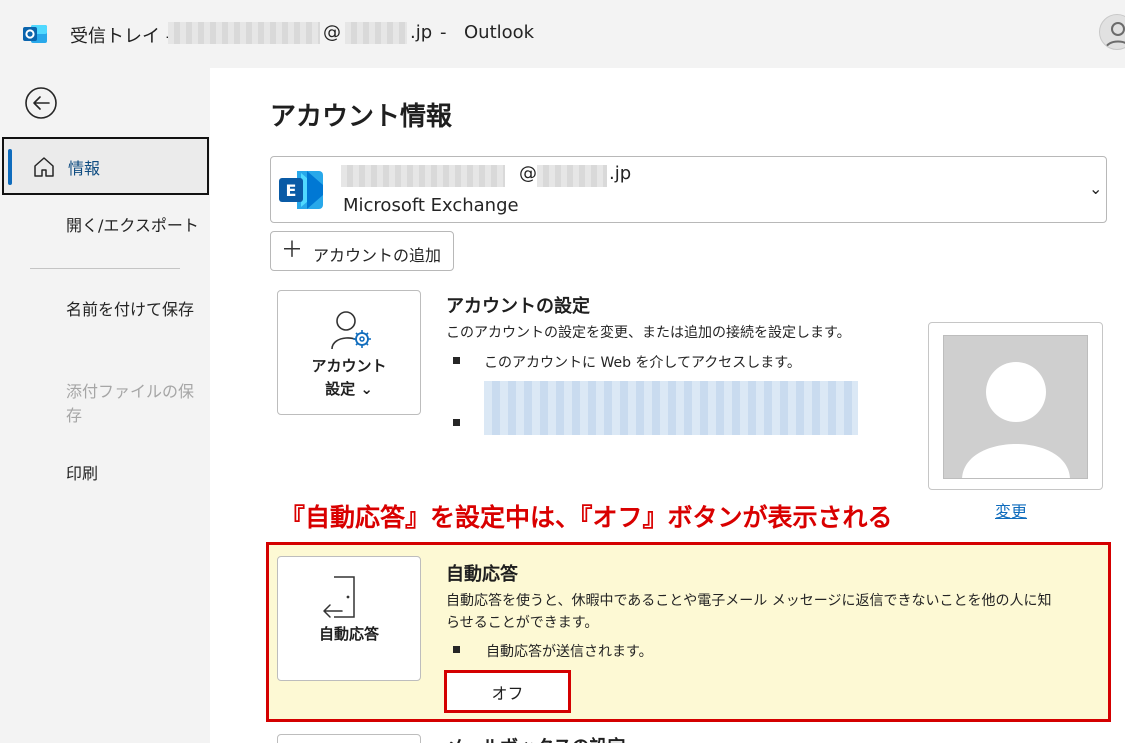  Describe the element at coordinates (648, 333) in the screenshot. I see `account-settings-description: このアカウントの設定を変更、または追加の接続を設定します。` at that location.